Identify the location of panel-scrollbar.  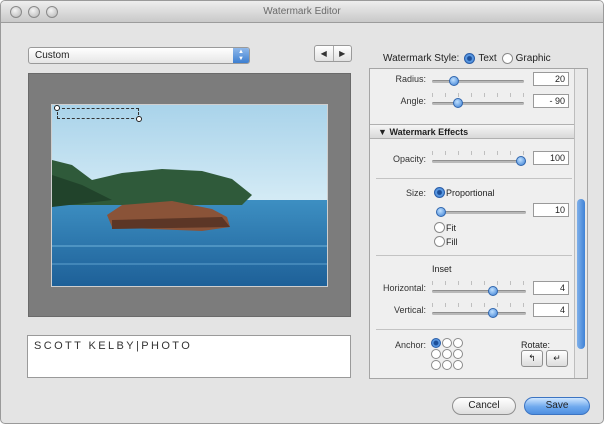
(580, 223).